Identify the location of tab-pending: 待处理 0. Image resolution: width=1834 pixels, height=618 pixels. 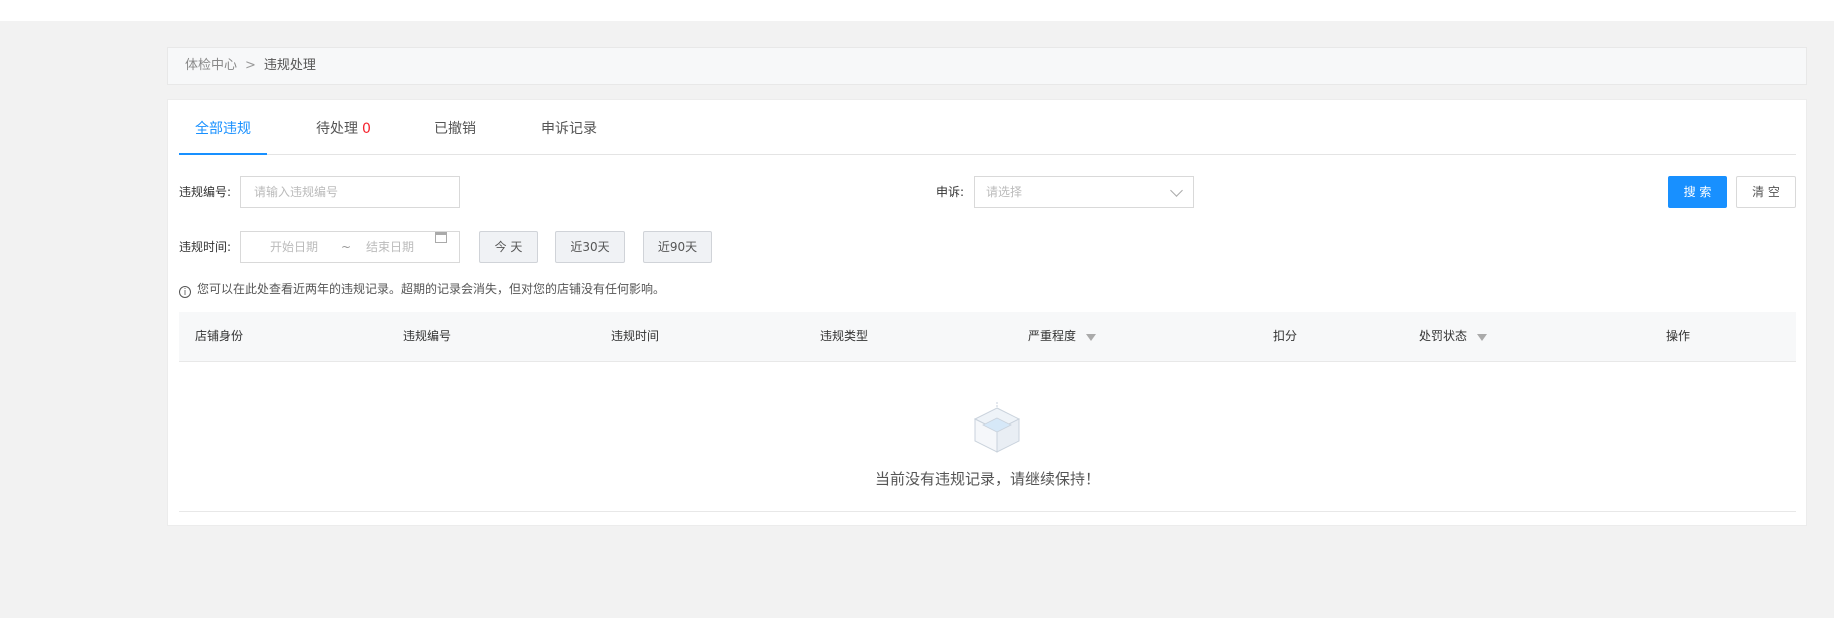
(343, 127).